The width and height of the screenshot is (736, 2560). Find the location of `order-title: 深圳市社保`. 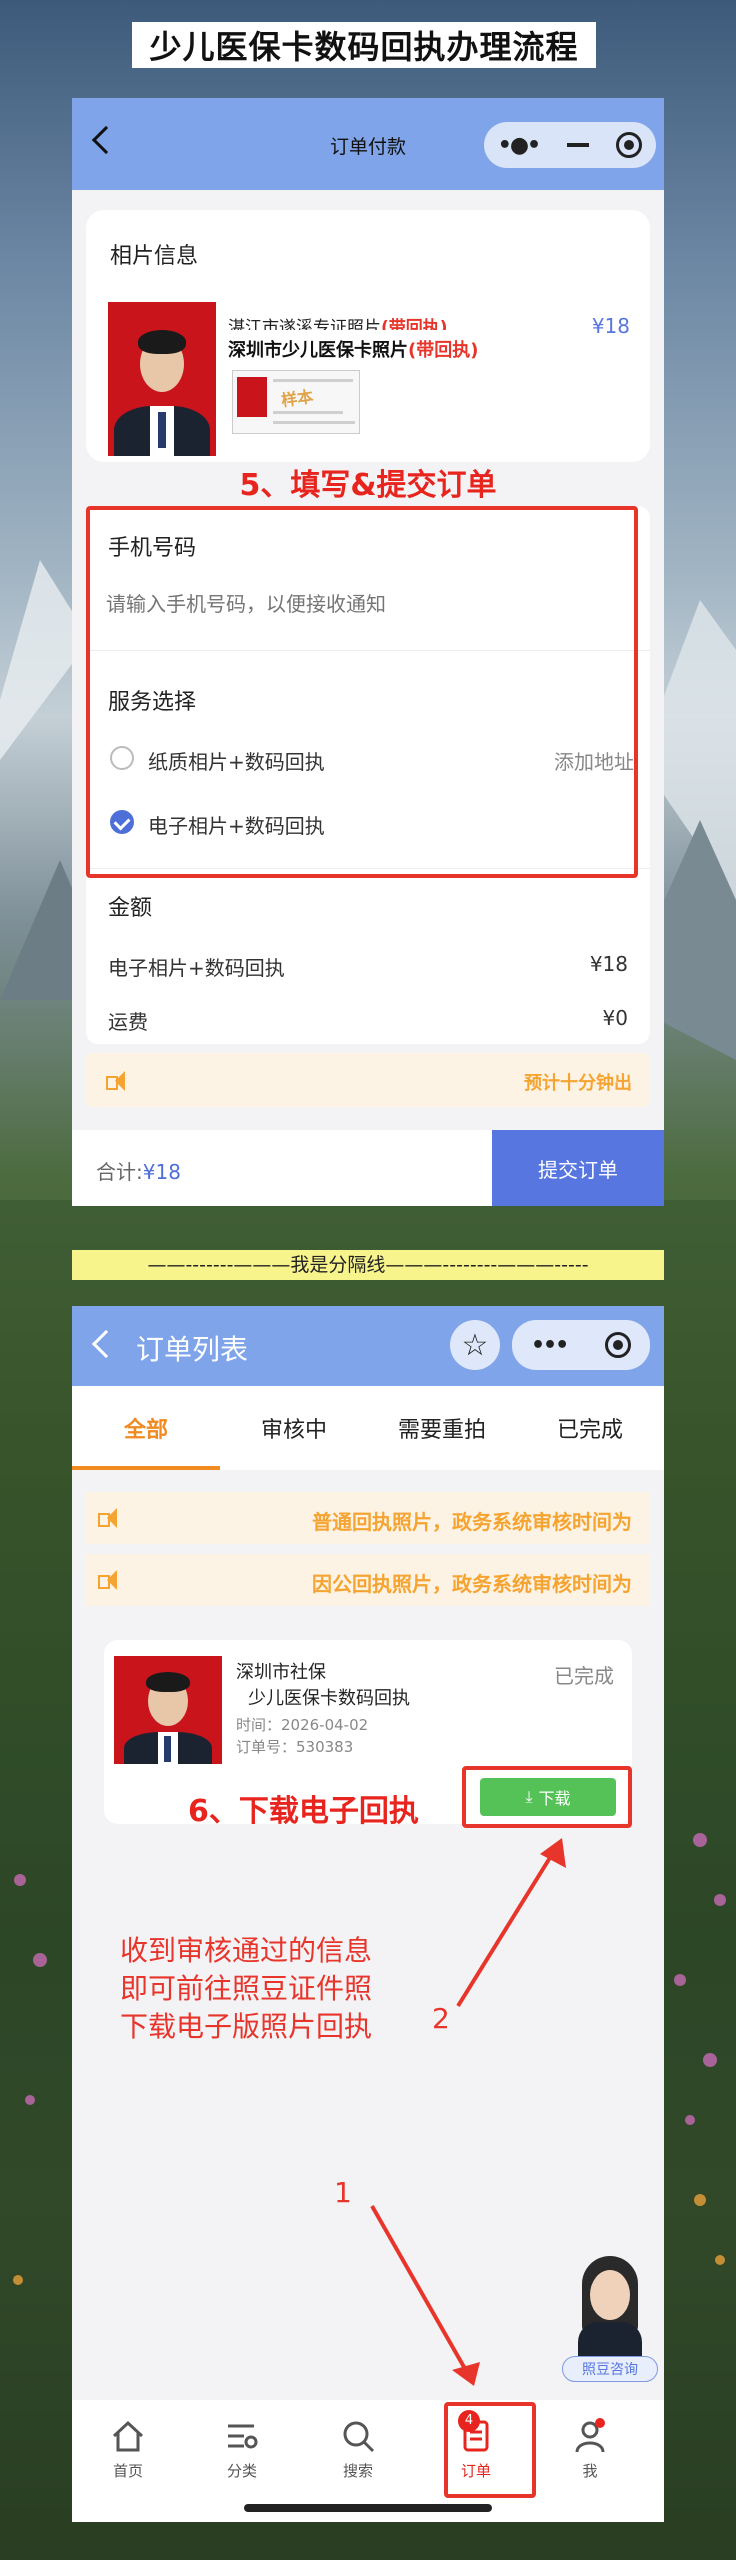

order-title: 深圳市社保 is located at coordinates (281, 1672).